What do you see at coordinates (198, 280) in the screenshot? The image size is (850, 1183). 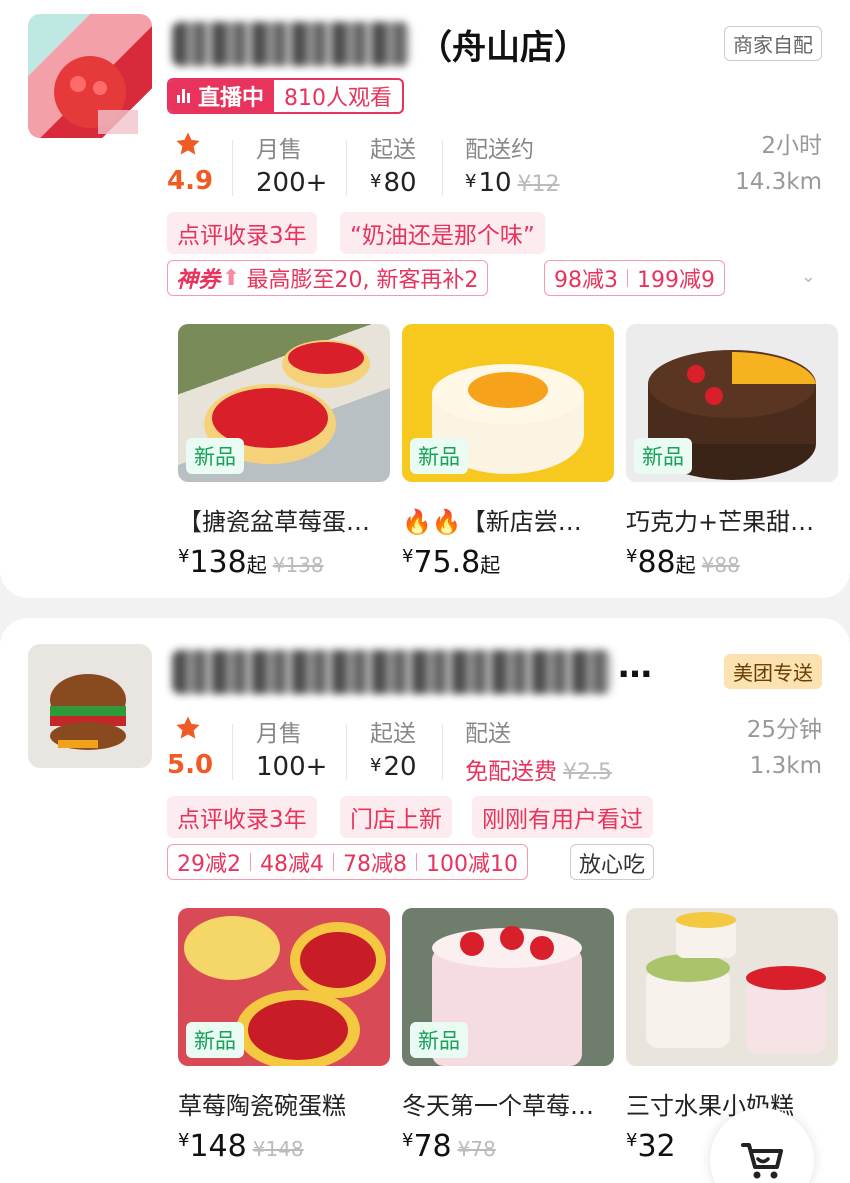 I see `coupon-brand: 神券` at bounding box center [198, 280].